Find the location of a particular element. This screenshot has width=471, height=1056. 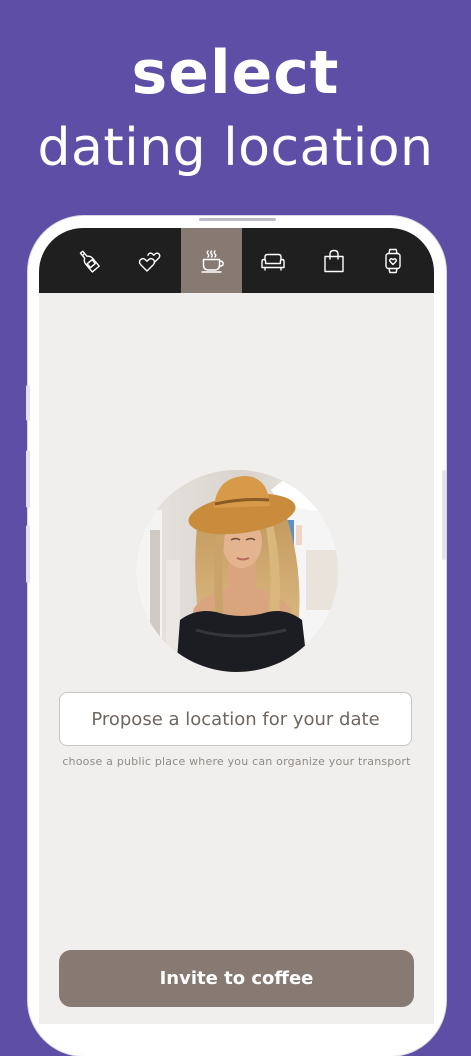

tab-shopping is located at coordinates (333, 260).